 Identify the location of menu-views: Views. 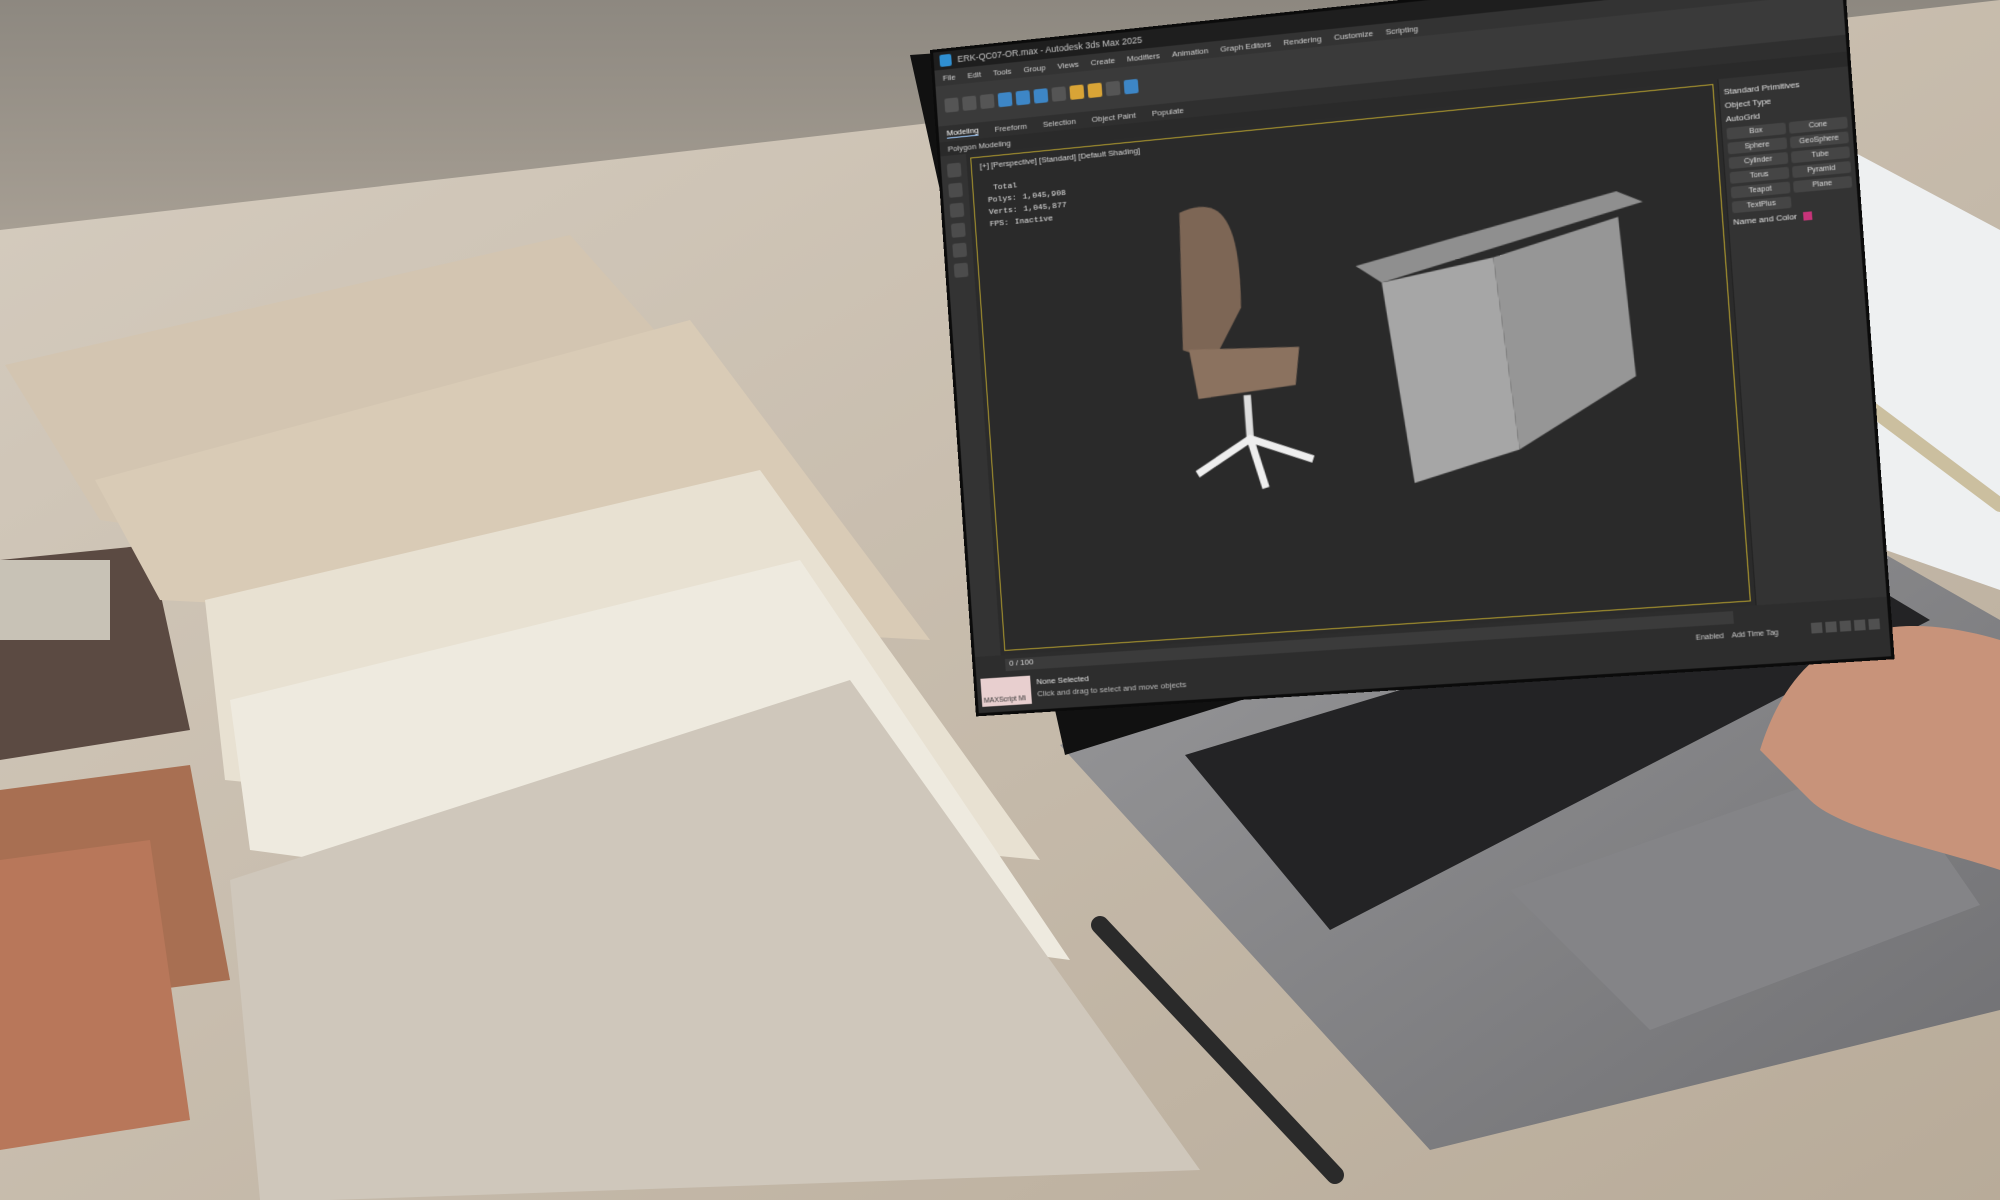
(1068, 64).